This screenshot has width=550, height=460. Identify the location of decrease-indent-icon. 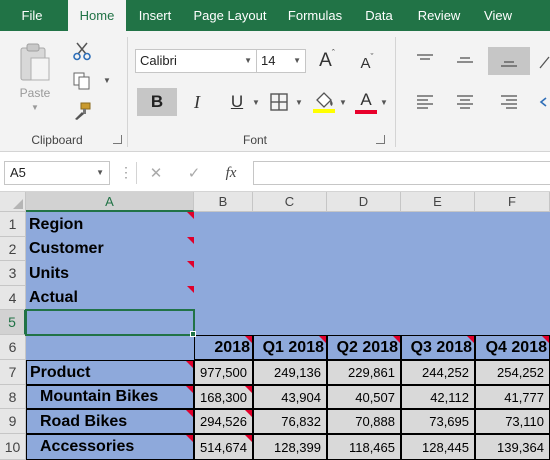
(544, 102).